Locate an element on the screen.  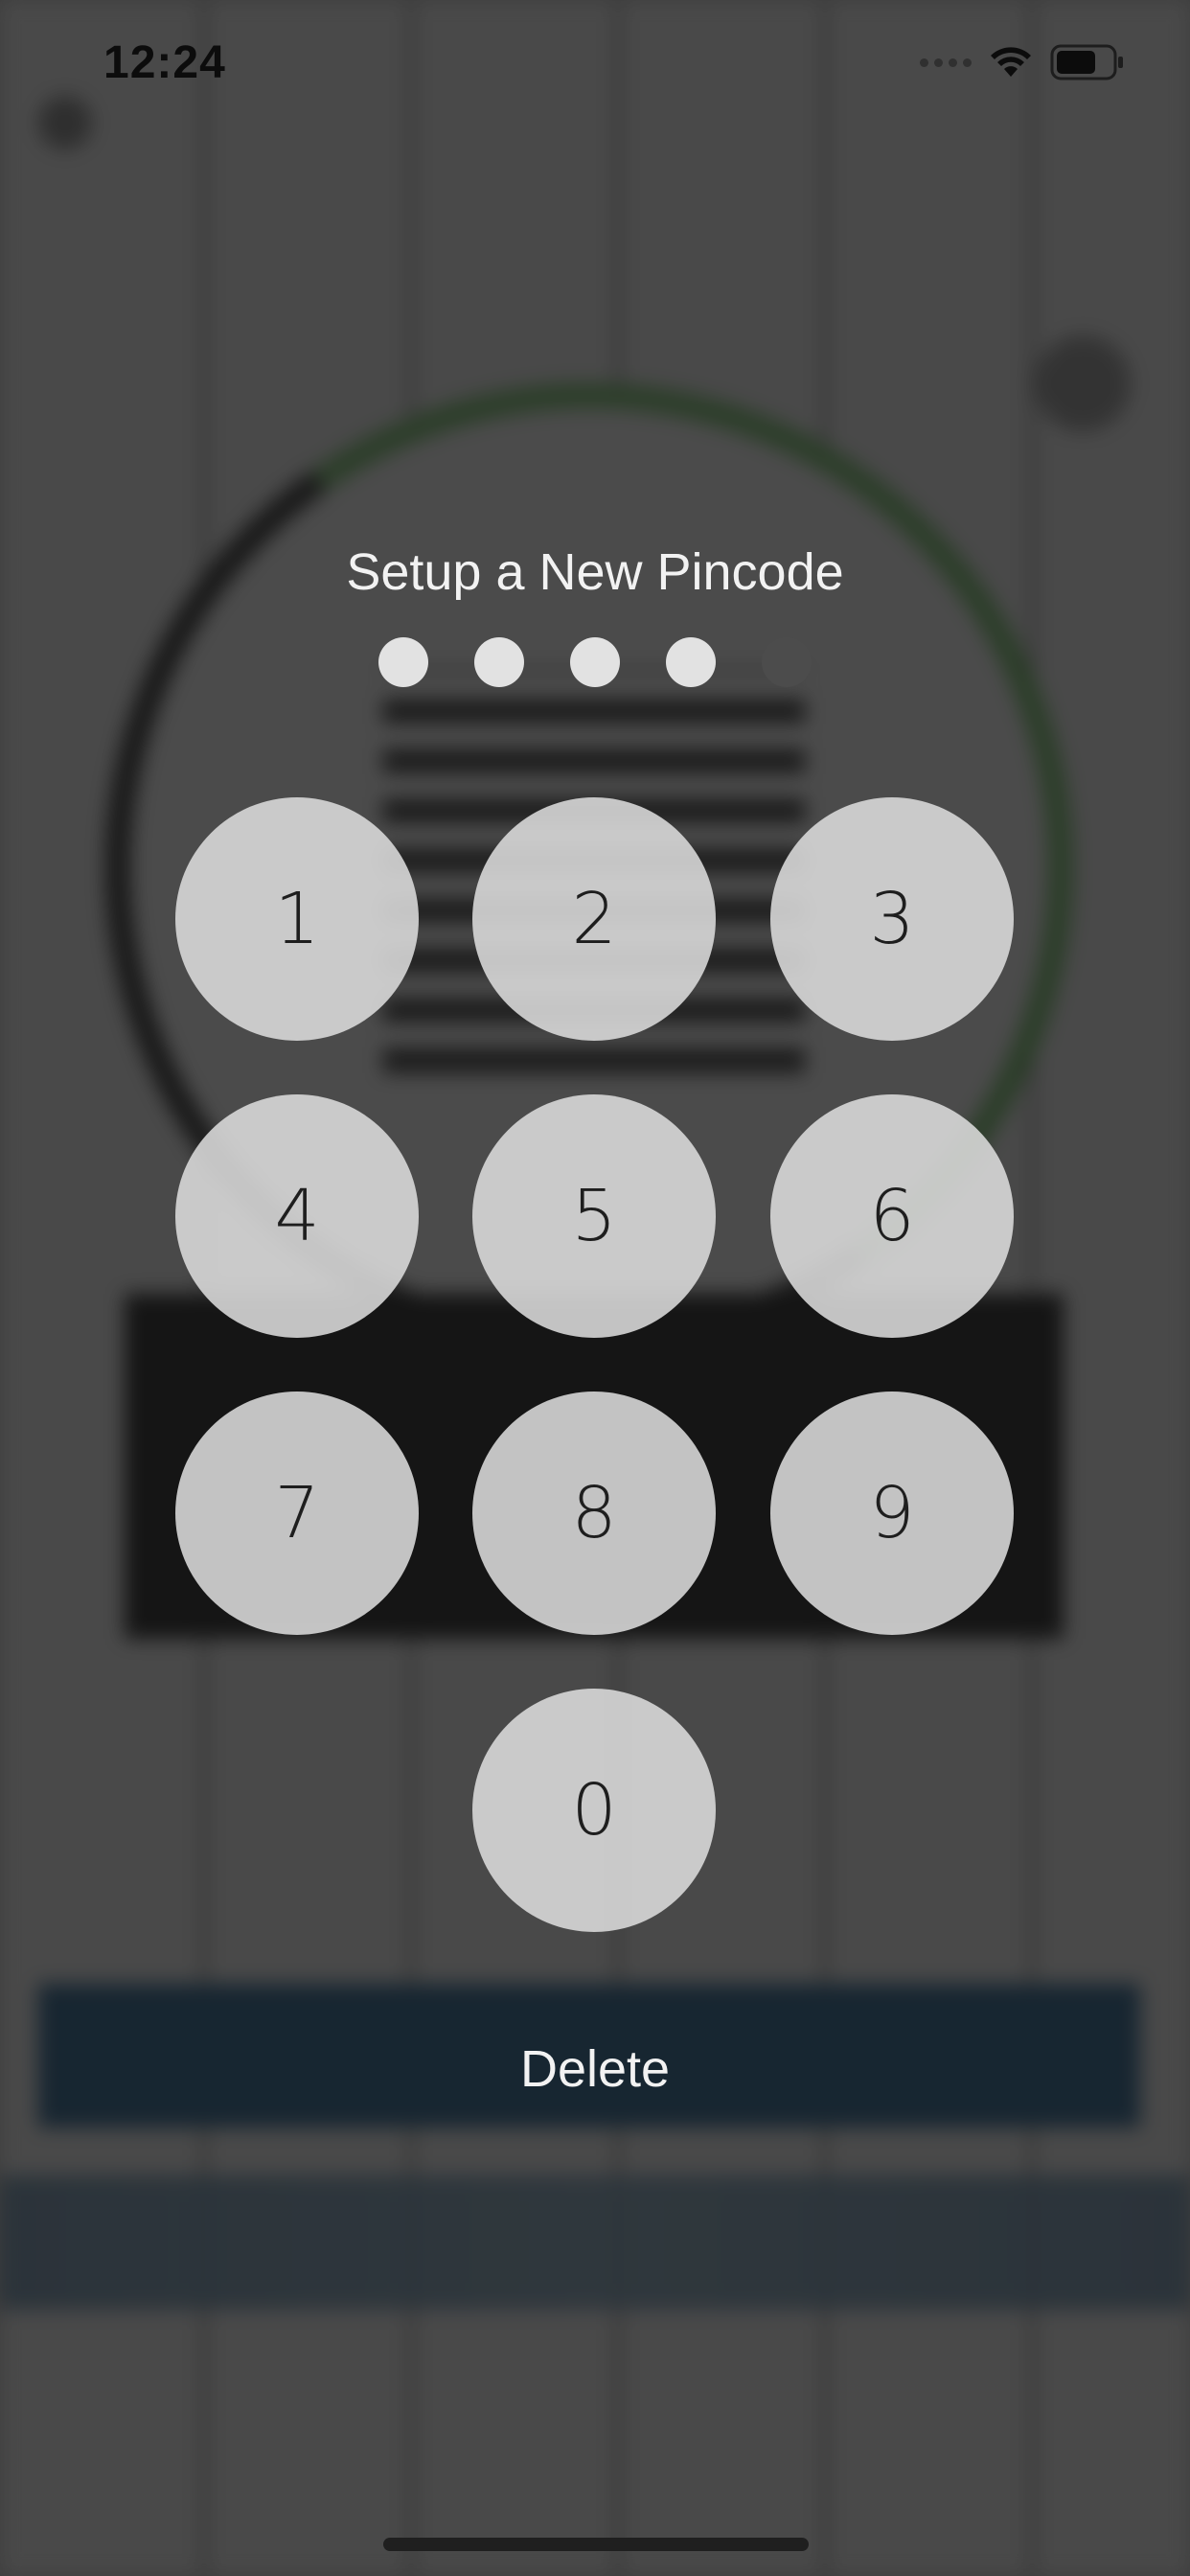
keypad-key-8: 8 is located at coordinates (594, 1513).